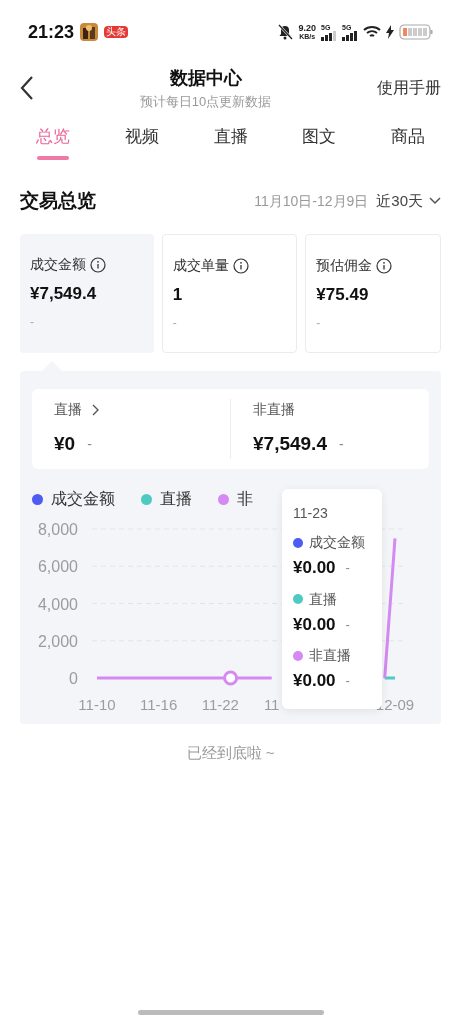  What do you see at coordinates (65, 444) in the screenshot?
I see `breakdown-value: ¥0` at bounding box center [65, 444].